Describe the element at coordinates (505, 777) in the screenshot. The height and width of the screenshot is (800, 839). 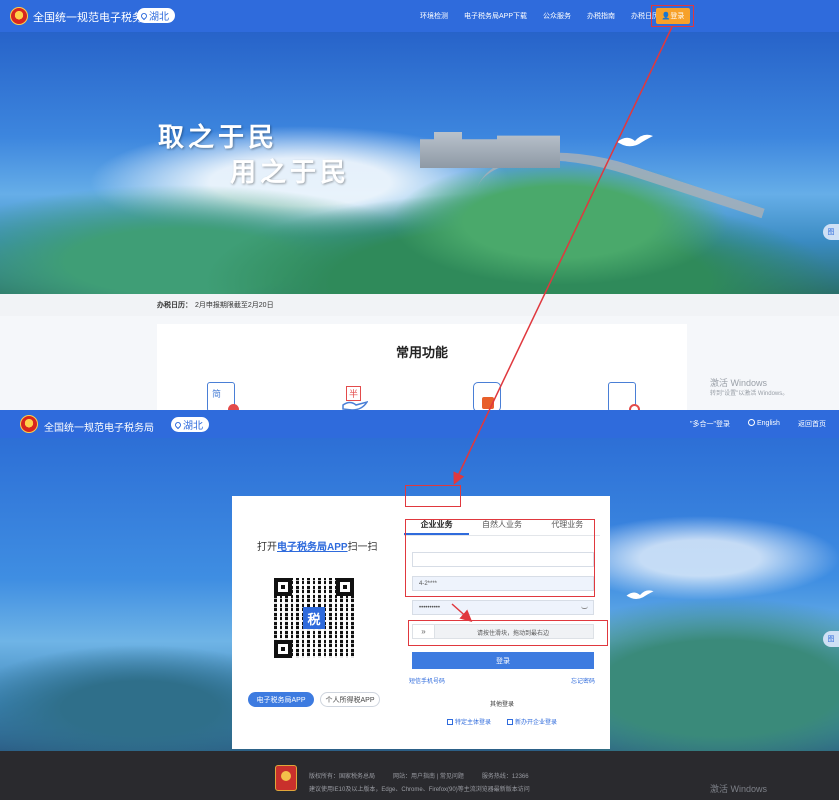
I see `footer-hotline: 服务热线：12366` at that location.